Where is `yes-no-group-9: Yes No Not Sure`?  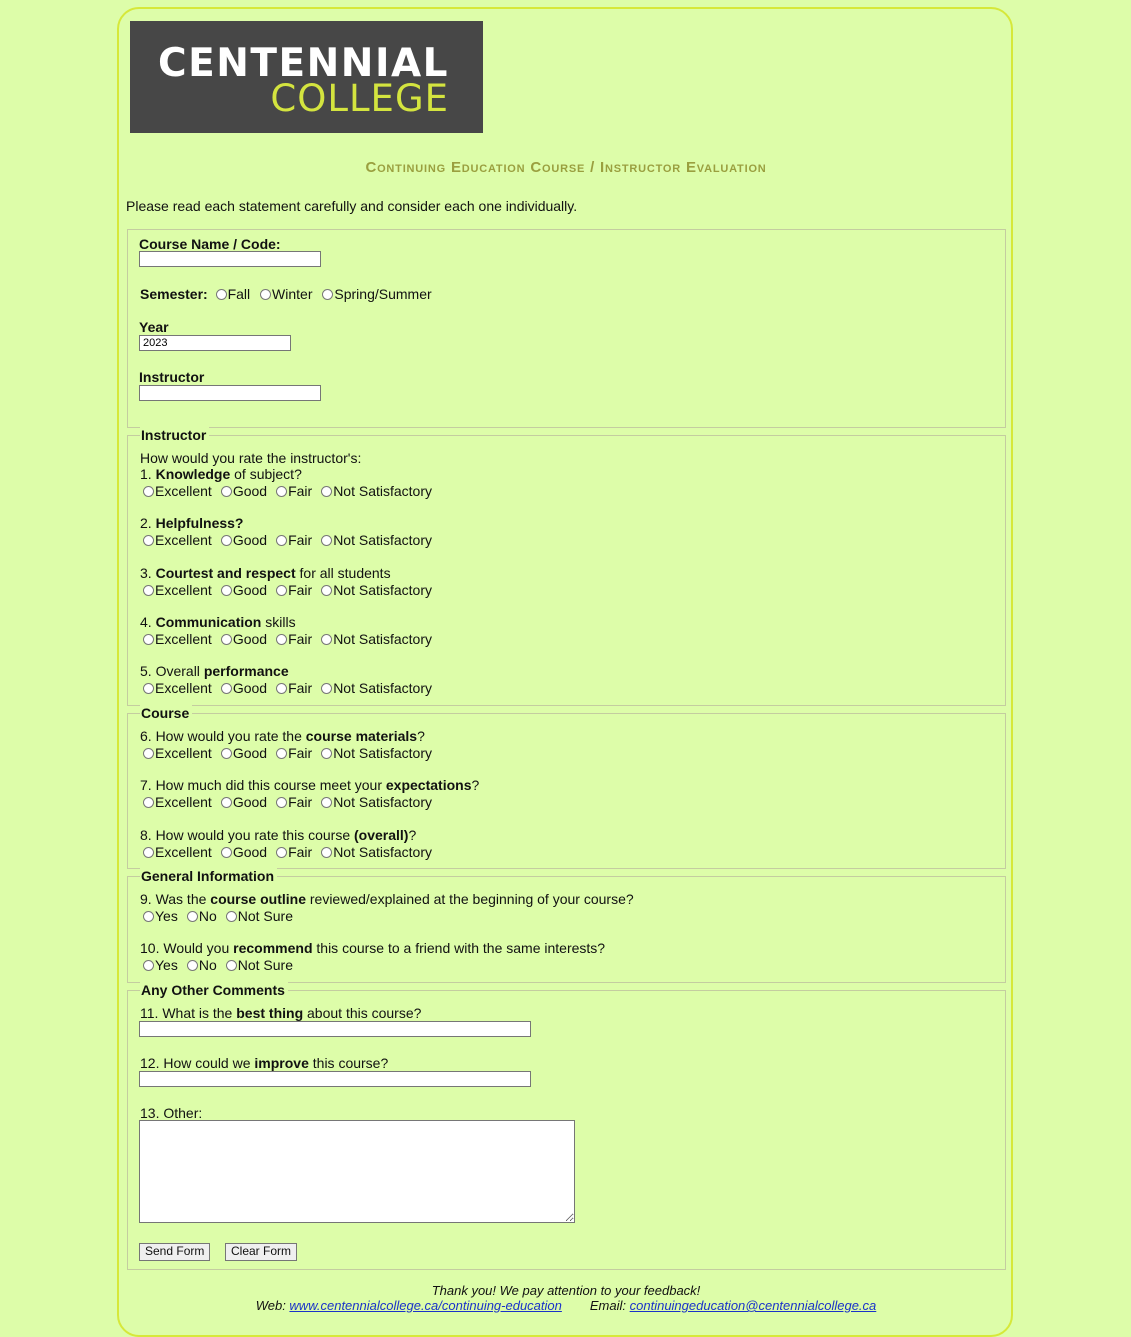 yes-no-group-9: Yes No Not Sure is located at coordinates (216, 916).